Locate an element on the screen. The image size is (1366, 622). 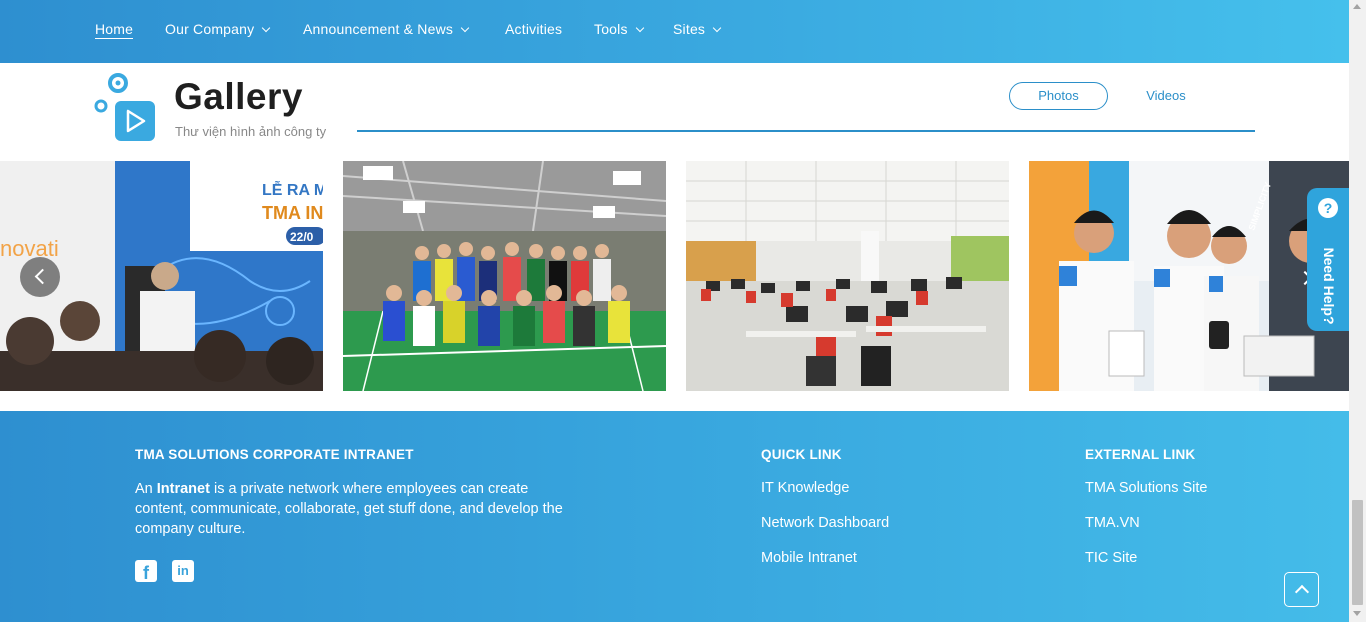
nav-item-home: Home is located at coordinates (114, 30).